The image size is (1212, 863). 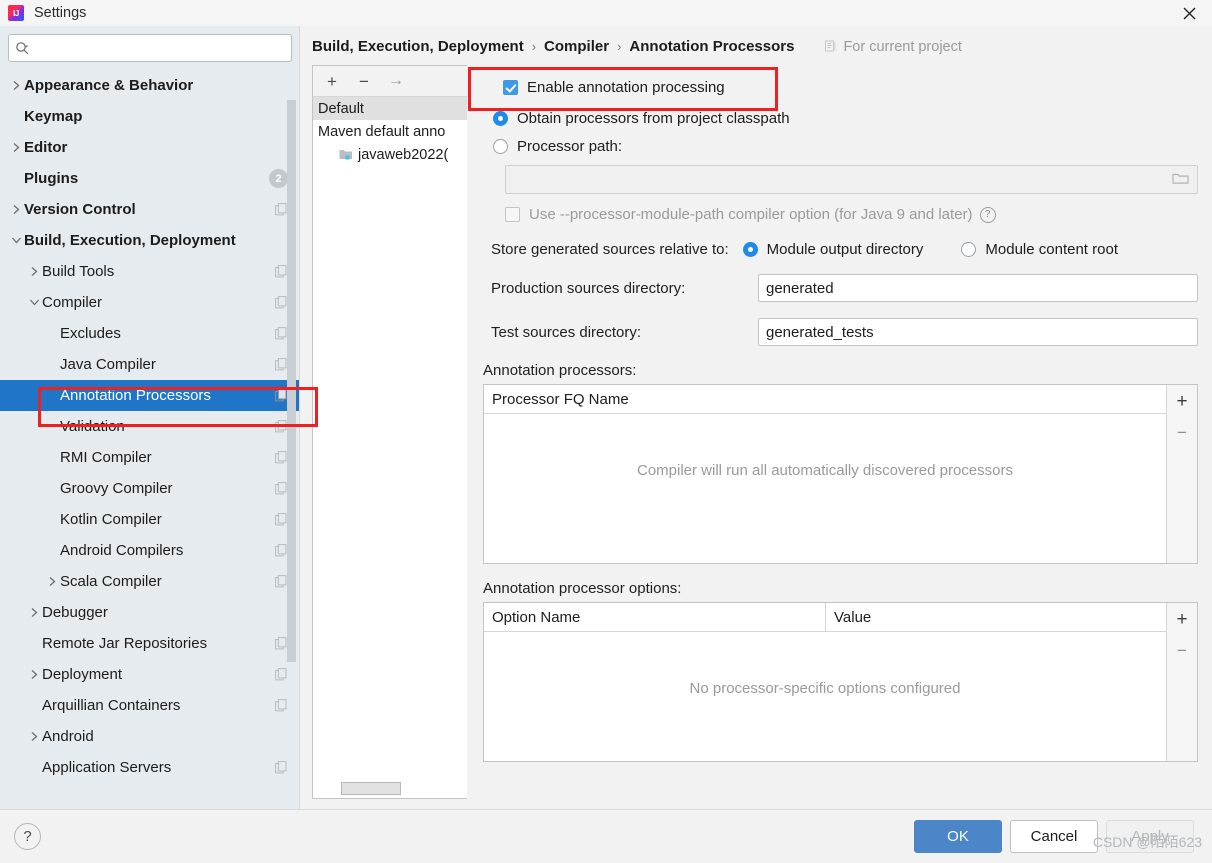 I want to click on breadcrumb-part-1: Build, Execution, Deployment, so click(x=418, y=46).